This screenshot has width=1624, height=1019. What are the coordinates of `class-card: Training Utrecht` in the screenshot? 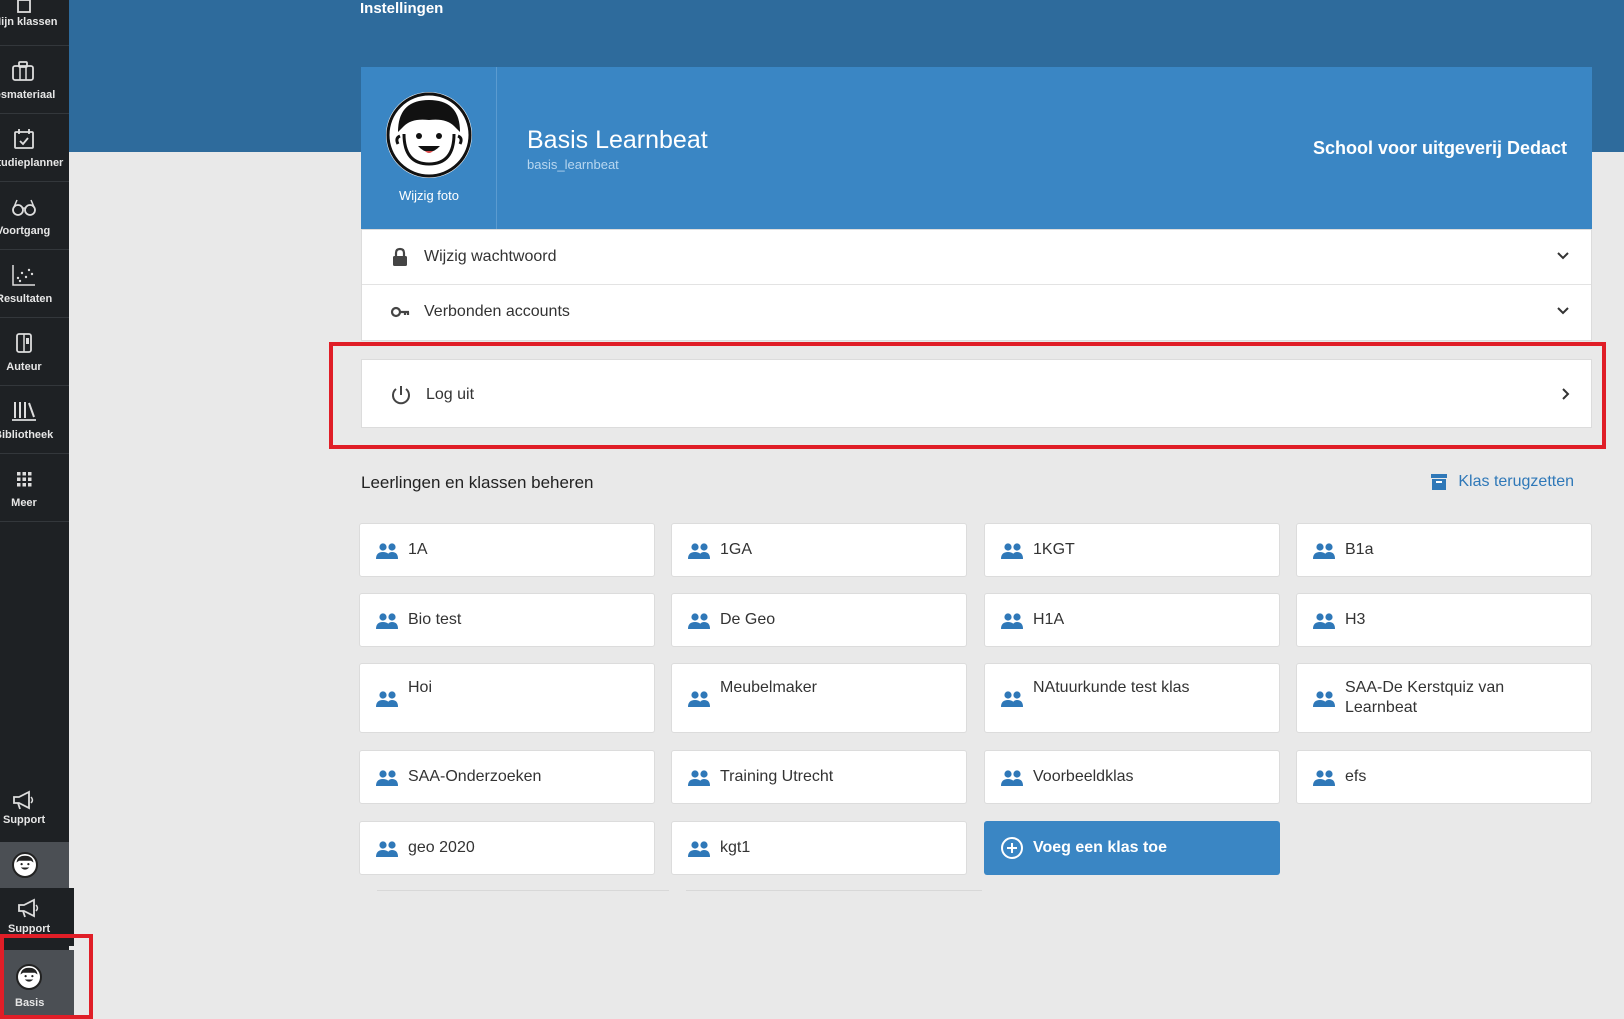 It's located at (819, 777).